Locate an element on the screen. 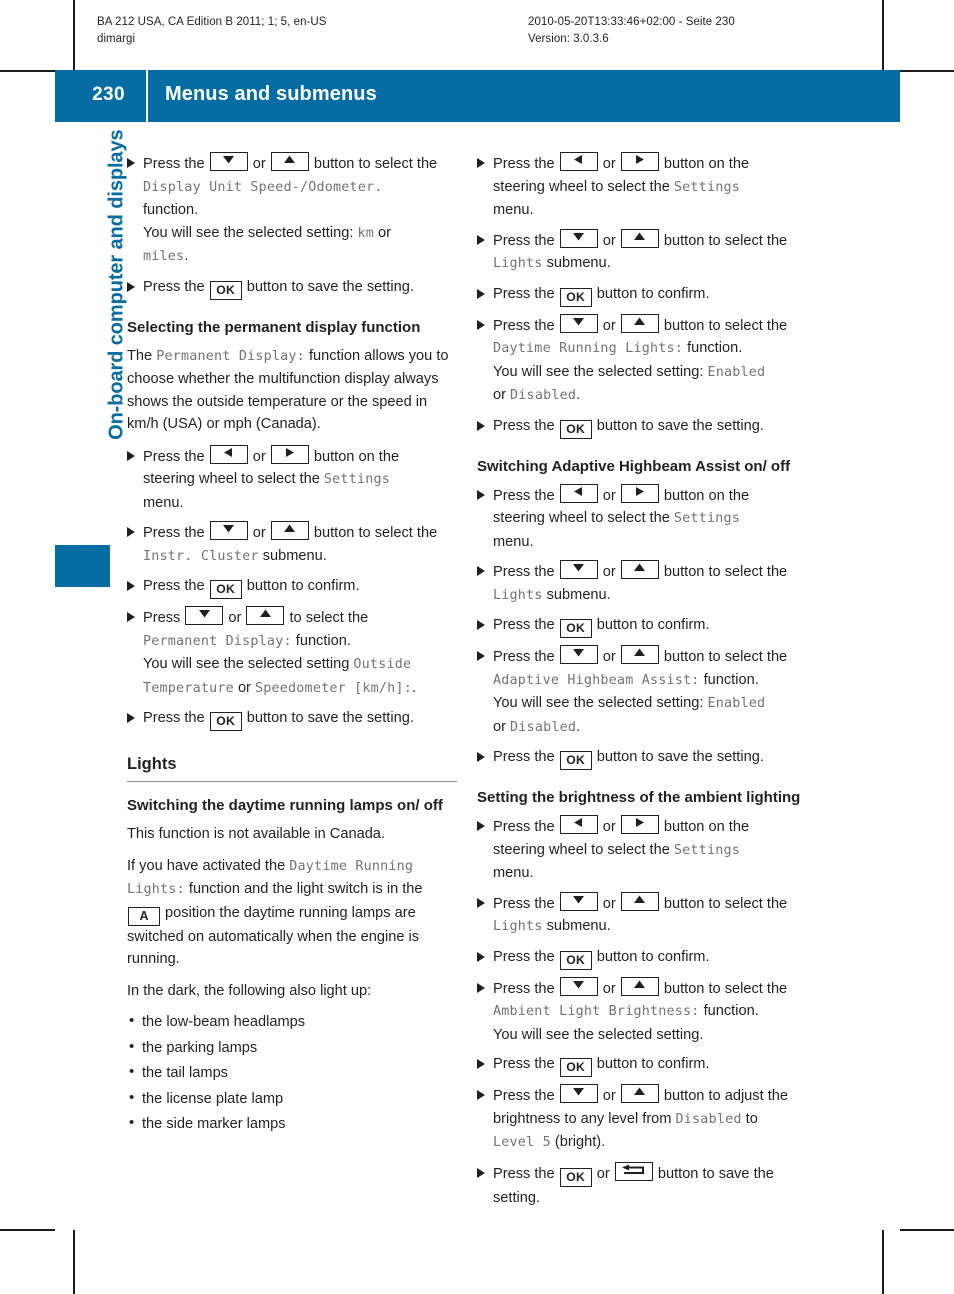 The image size is (954, 1294). display-text: Outside is located at coordinates (382, 664).